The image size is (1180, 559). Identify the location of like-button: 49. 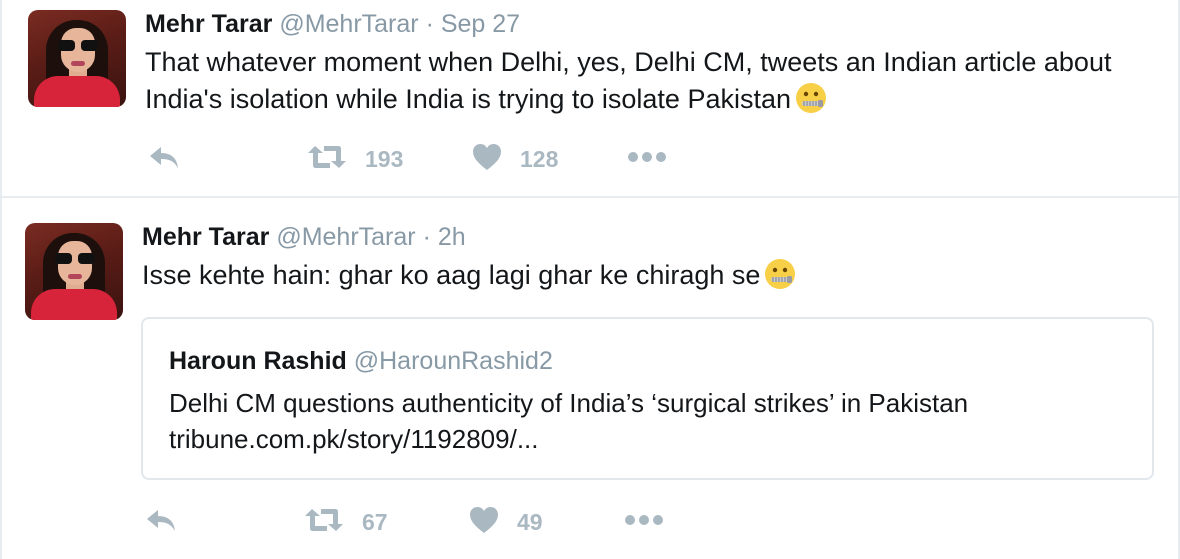
(506, 522).